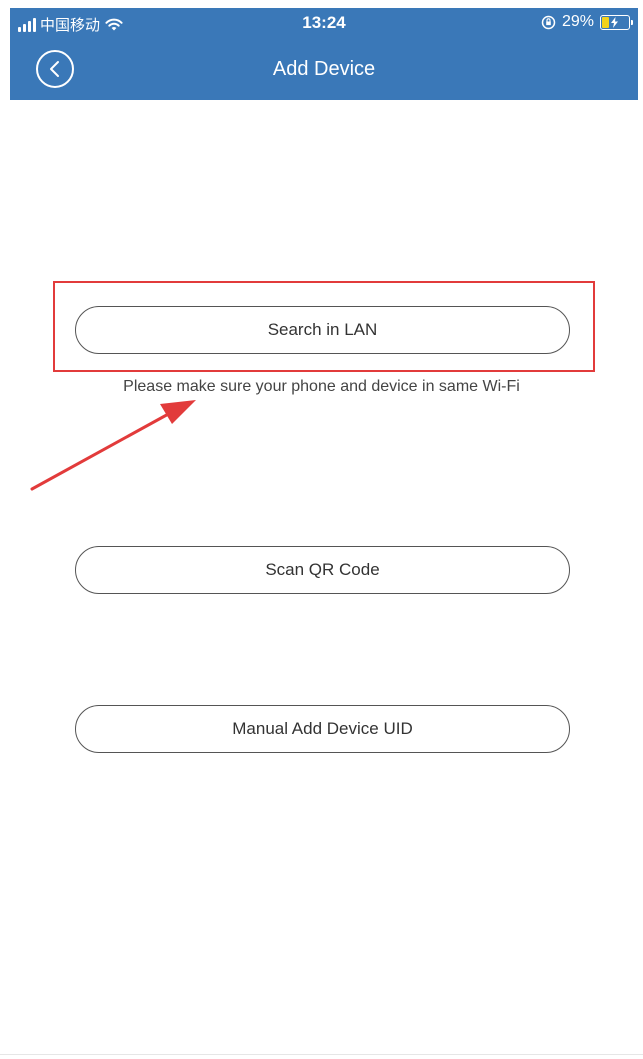  I want to click on battery-cap, so click(632, 22).